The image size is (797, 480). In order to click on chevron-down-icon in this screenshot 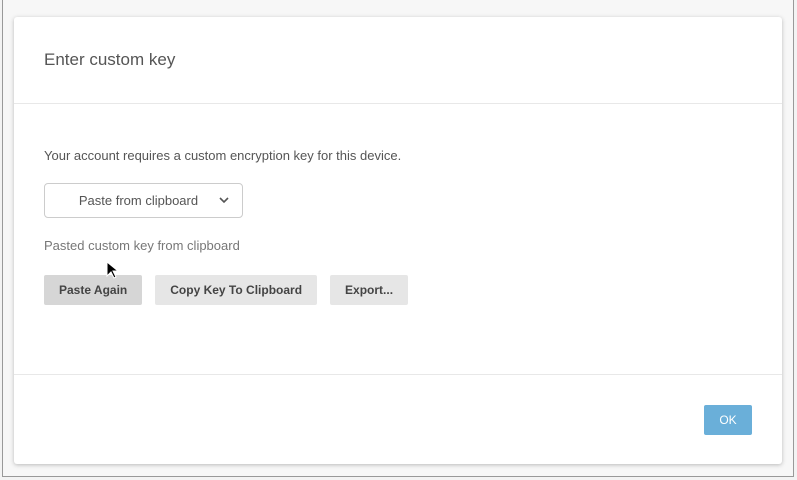, I will do `click(224, 200)`.